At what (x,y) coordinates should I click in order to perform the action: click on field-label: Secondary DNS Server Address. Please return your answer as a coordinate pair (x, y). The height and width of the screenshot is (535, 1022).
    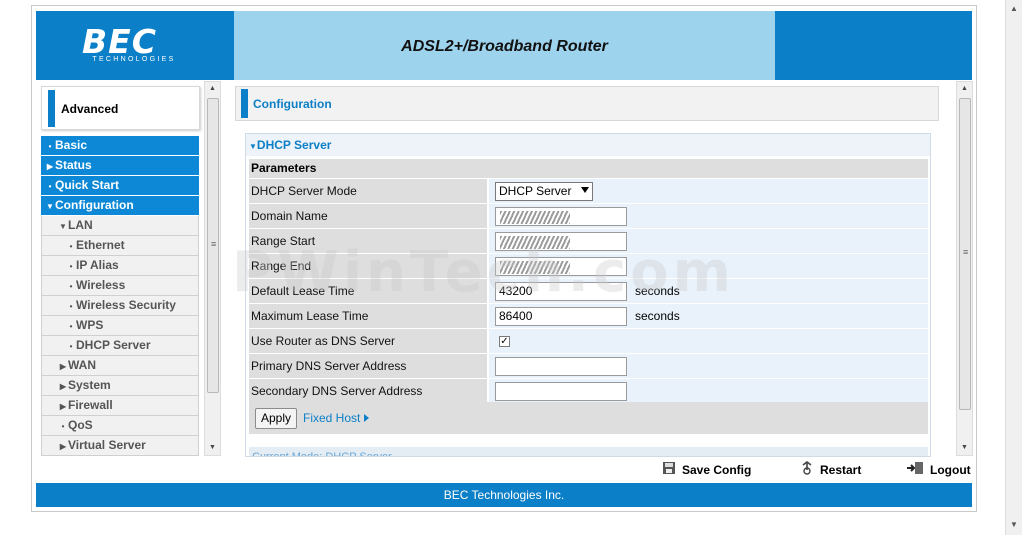
    Looking at the image, I should click on (368, 391).